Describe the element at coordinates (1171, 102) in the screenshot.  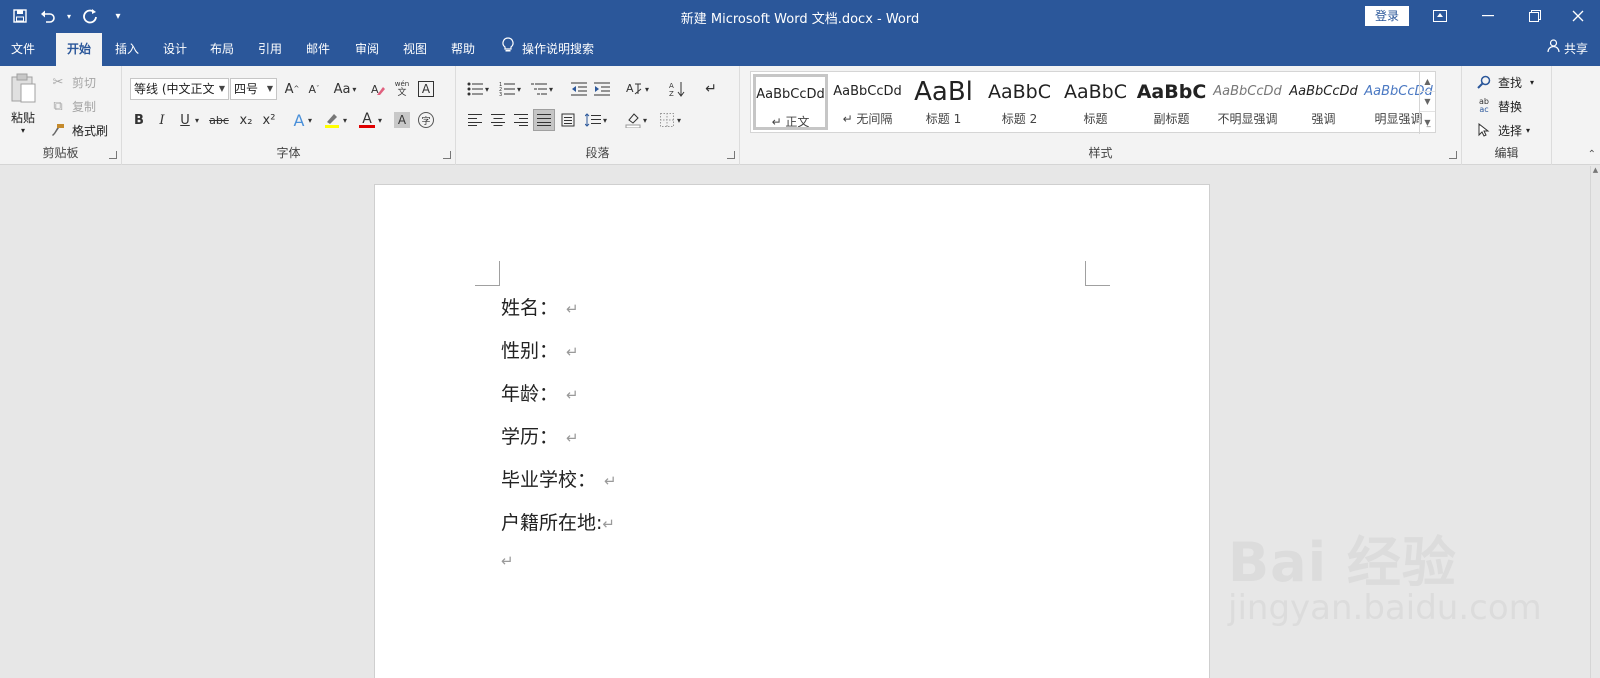
I see `style-subtitle: AaBbC 副标题` at that location.